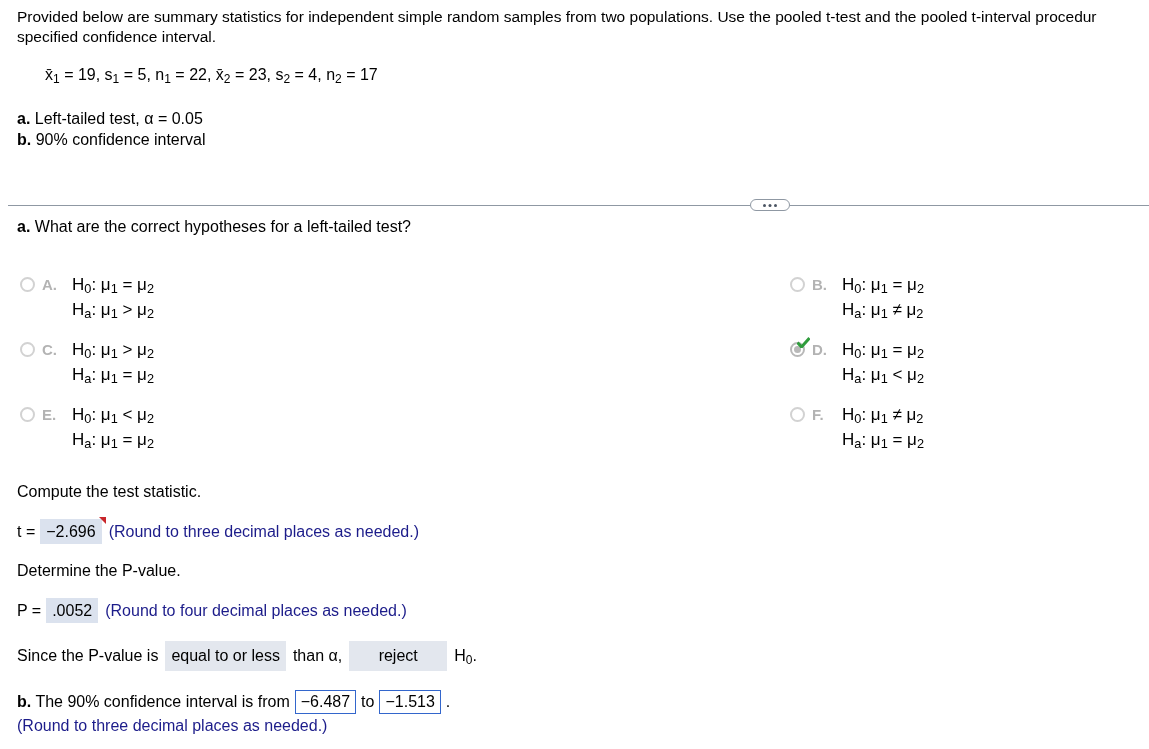  Describe the element at coordinates (110, 118) in the screenshot. I see `task-text: a. Left-tailed test, α = 0.05` at that location.